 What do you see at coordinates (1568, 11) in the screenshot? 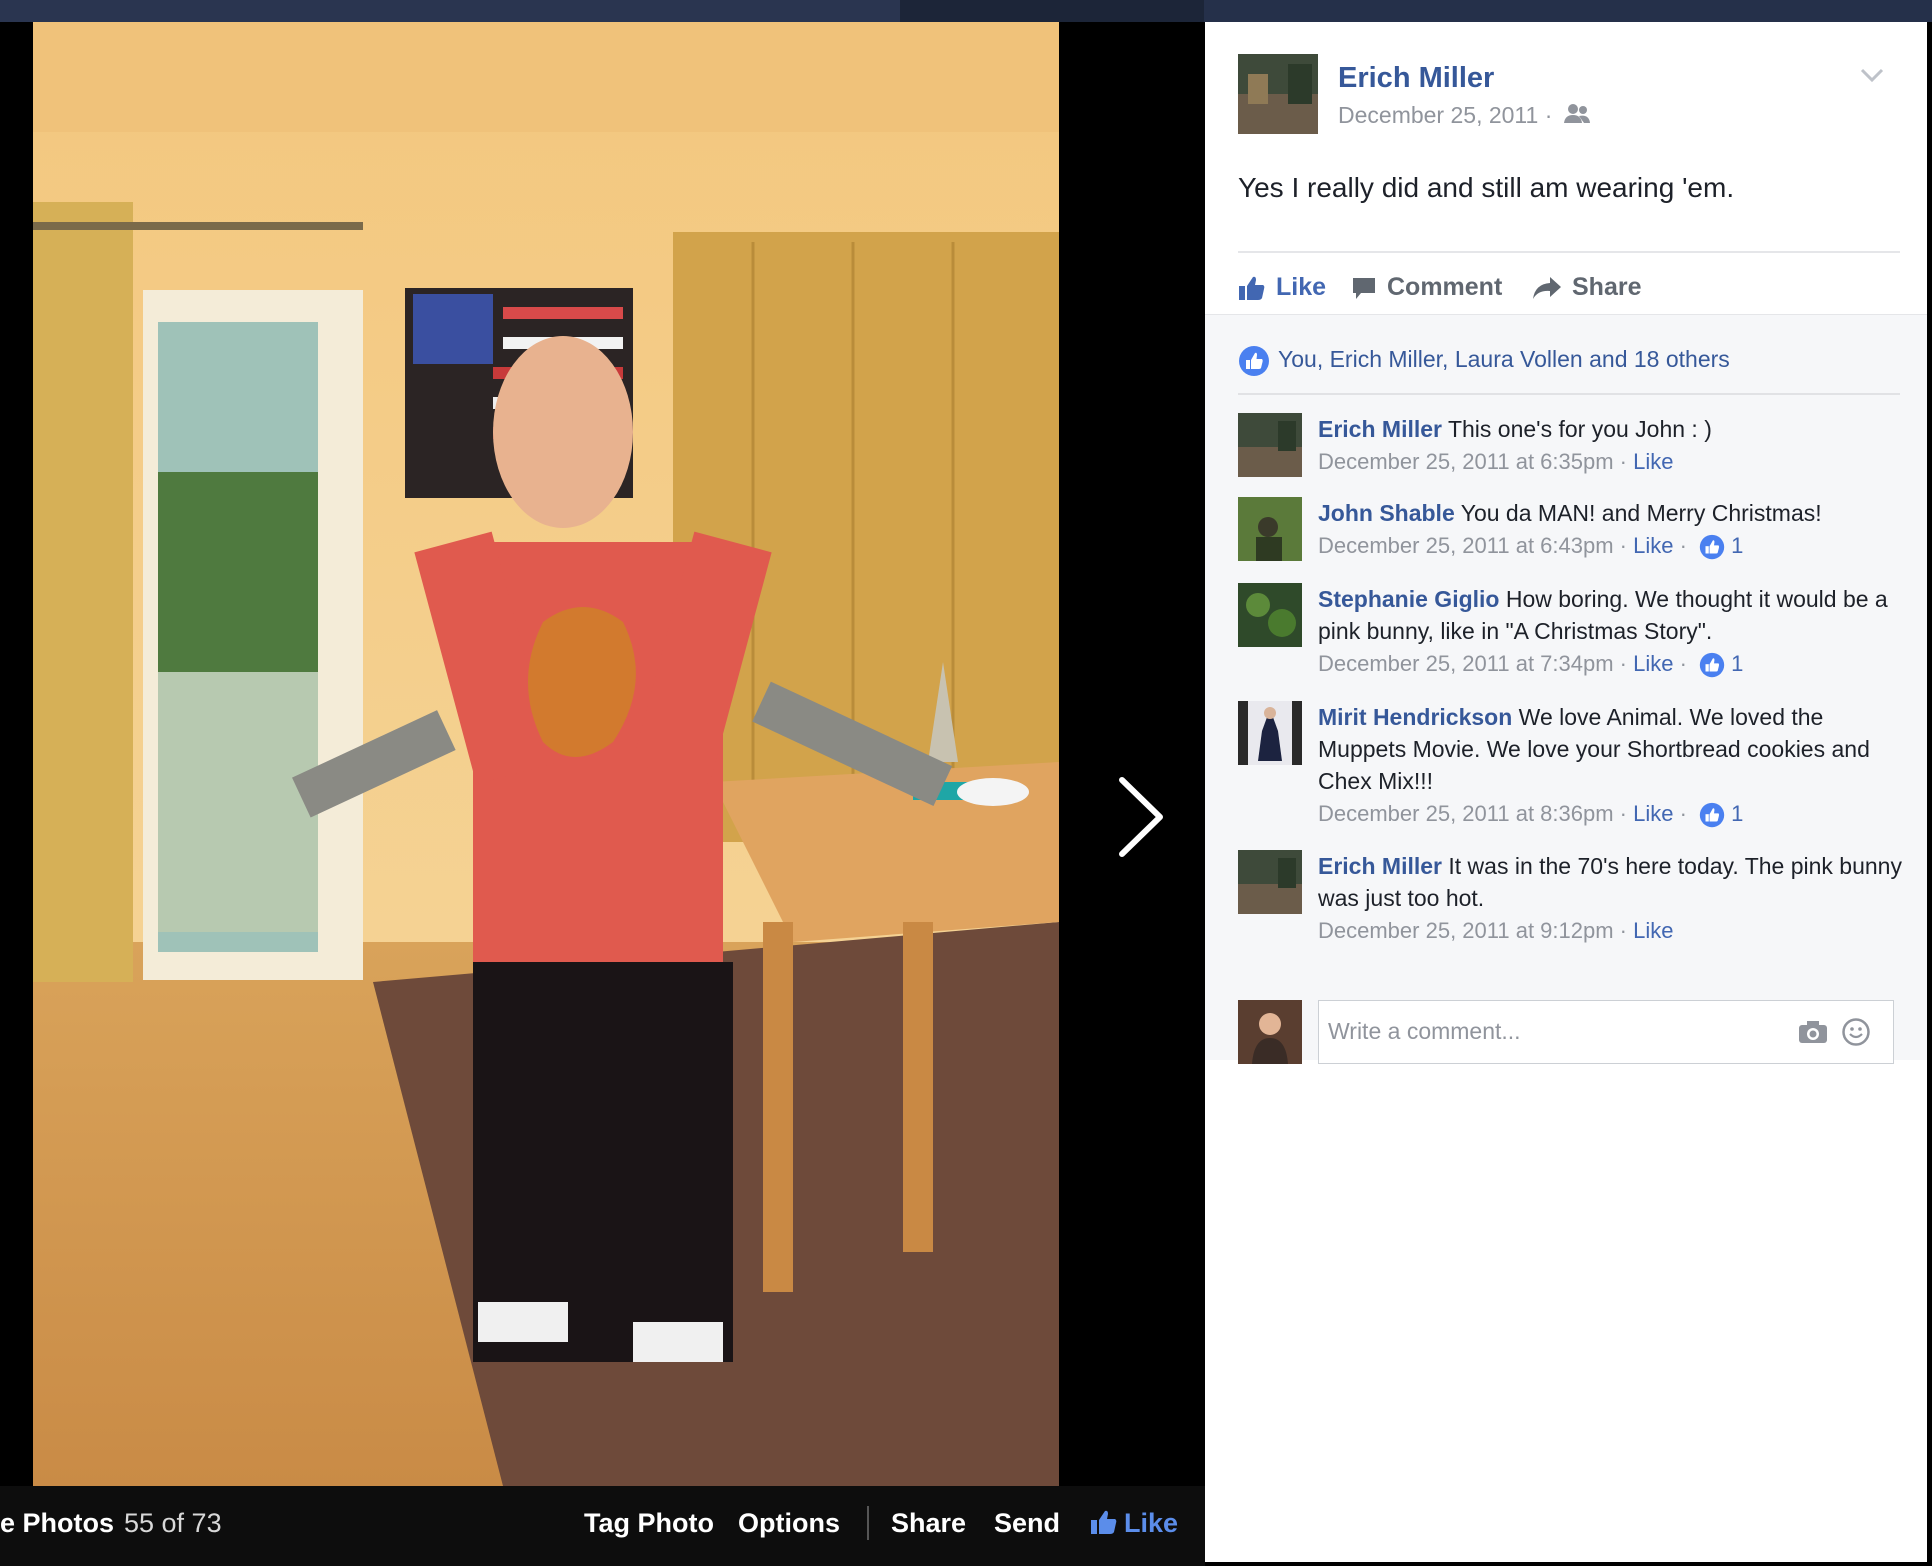
I see `nav-right-ghost` at bounding box center [1568, 11].